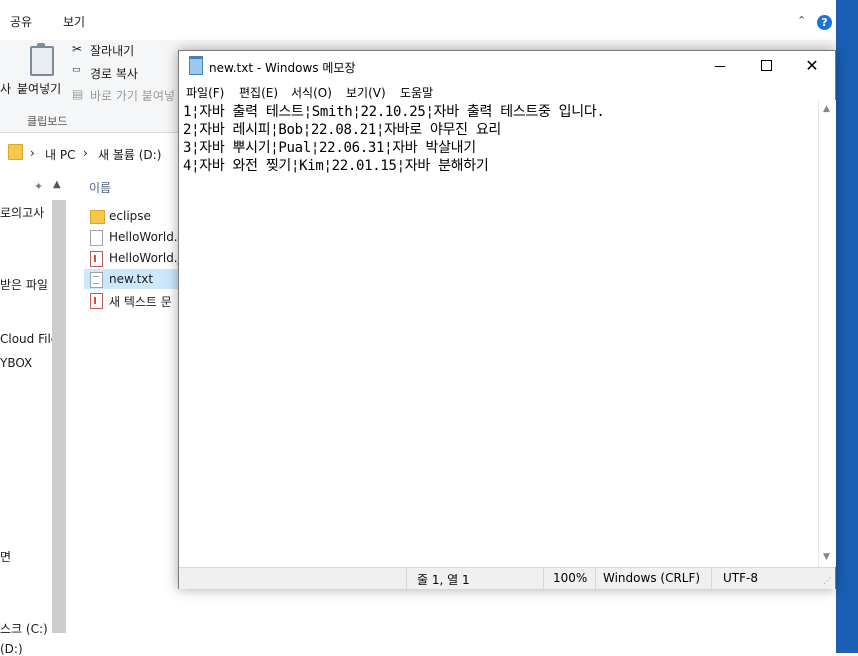  I want to click on list-item: HelloWorld.c, so click(134, 237).